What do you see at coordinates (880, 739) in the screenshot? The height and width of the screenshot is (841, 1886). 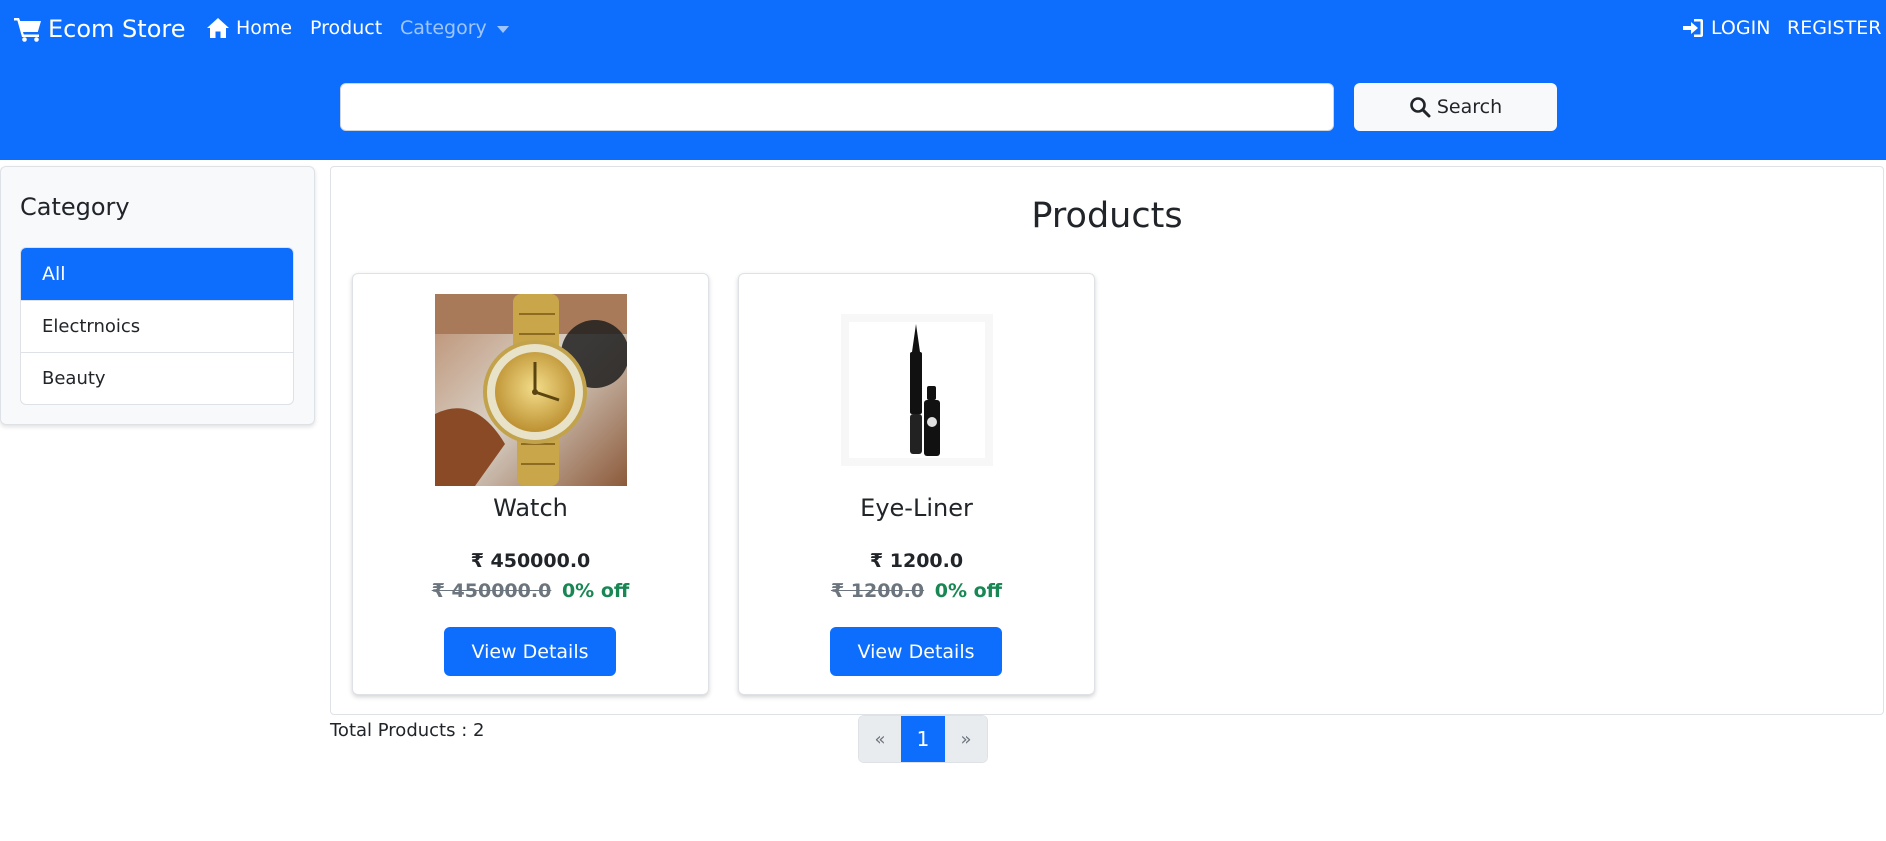 I see `pagination-prev: «` at bounding box center [880, 739].